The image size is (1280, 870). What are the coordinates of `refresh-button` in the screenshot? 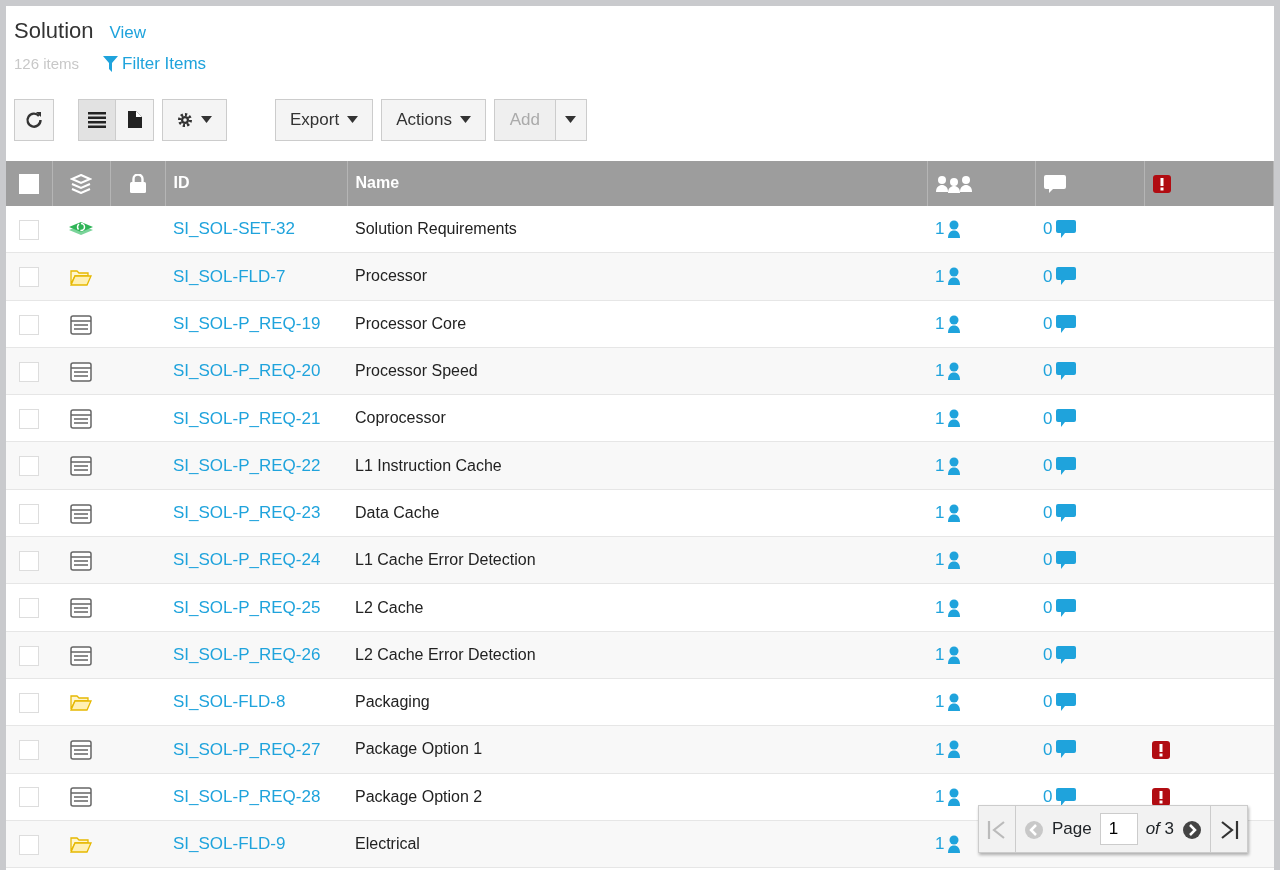 It's located at (34, 119).